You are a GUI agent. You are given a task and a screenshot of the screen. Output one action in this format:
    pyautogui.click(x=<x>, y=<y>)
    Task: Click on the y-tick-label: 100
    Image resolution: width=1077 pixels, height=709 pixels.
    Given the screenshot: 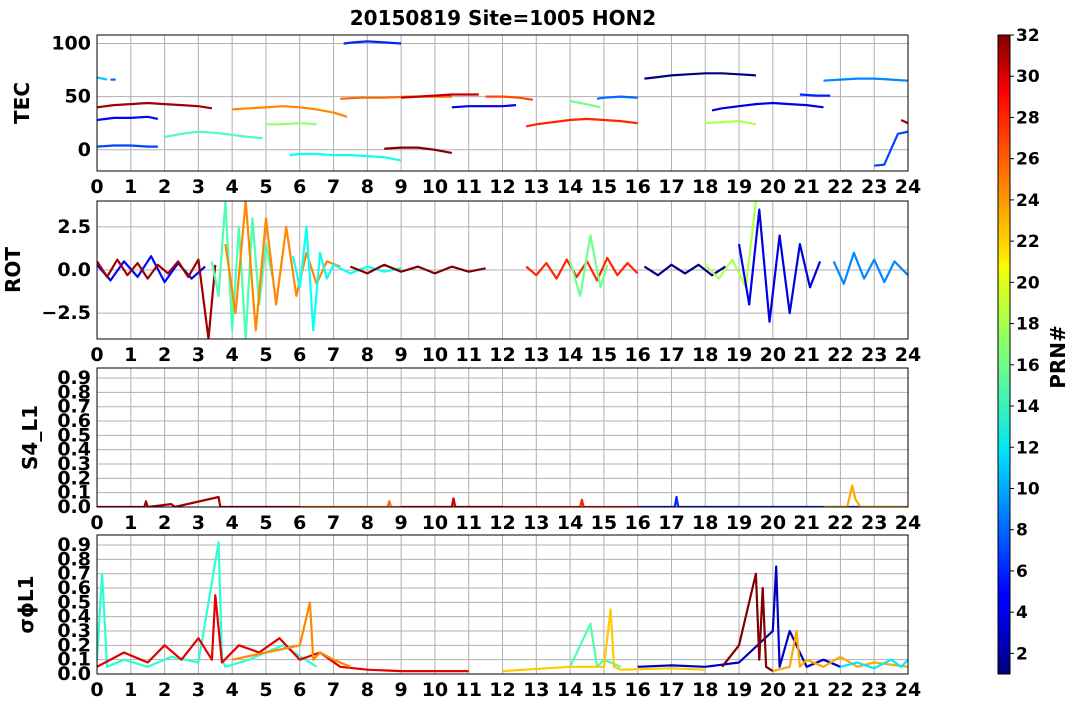 What is the action you would take?
    pyautogui.click(x=71, y=44)
    